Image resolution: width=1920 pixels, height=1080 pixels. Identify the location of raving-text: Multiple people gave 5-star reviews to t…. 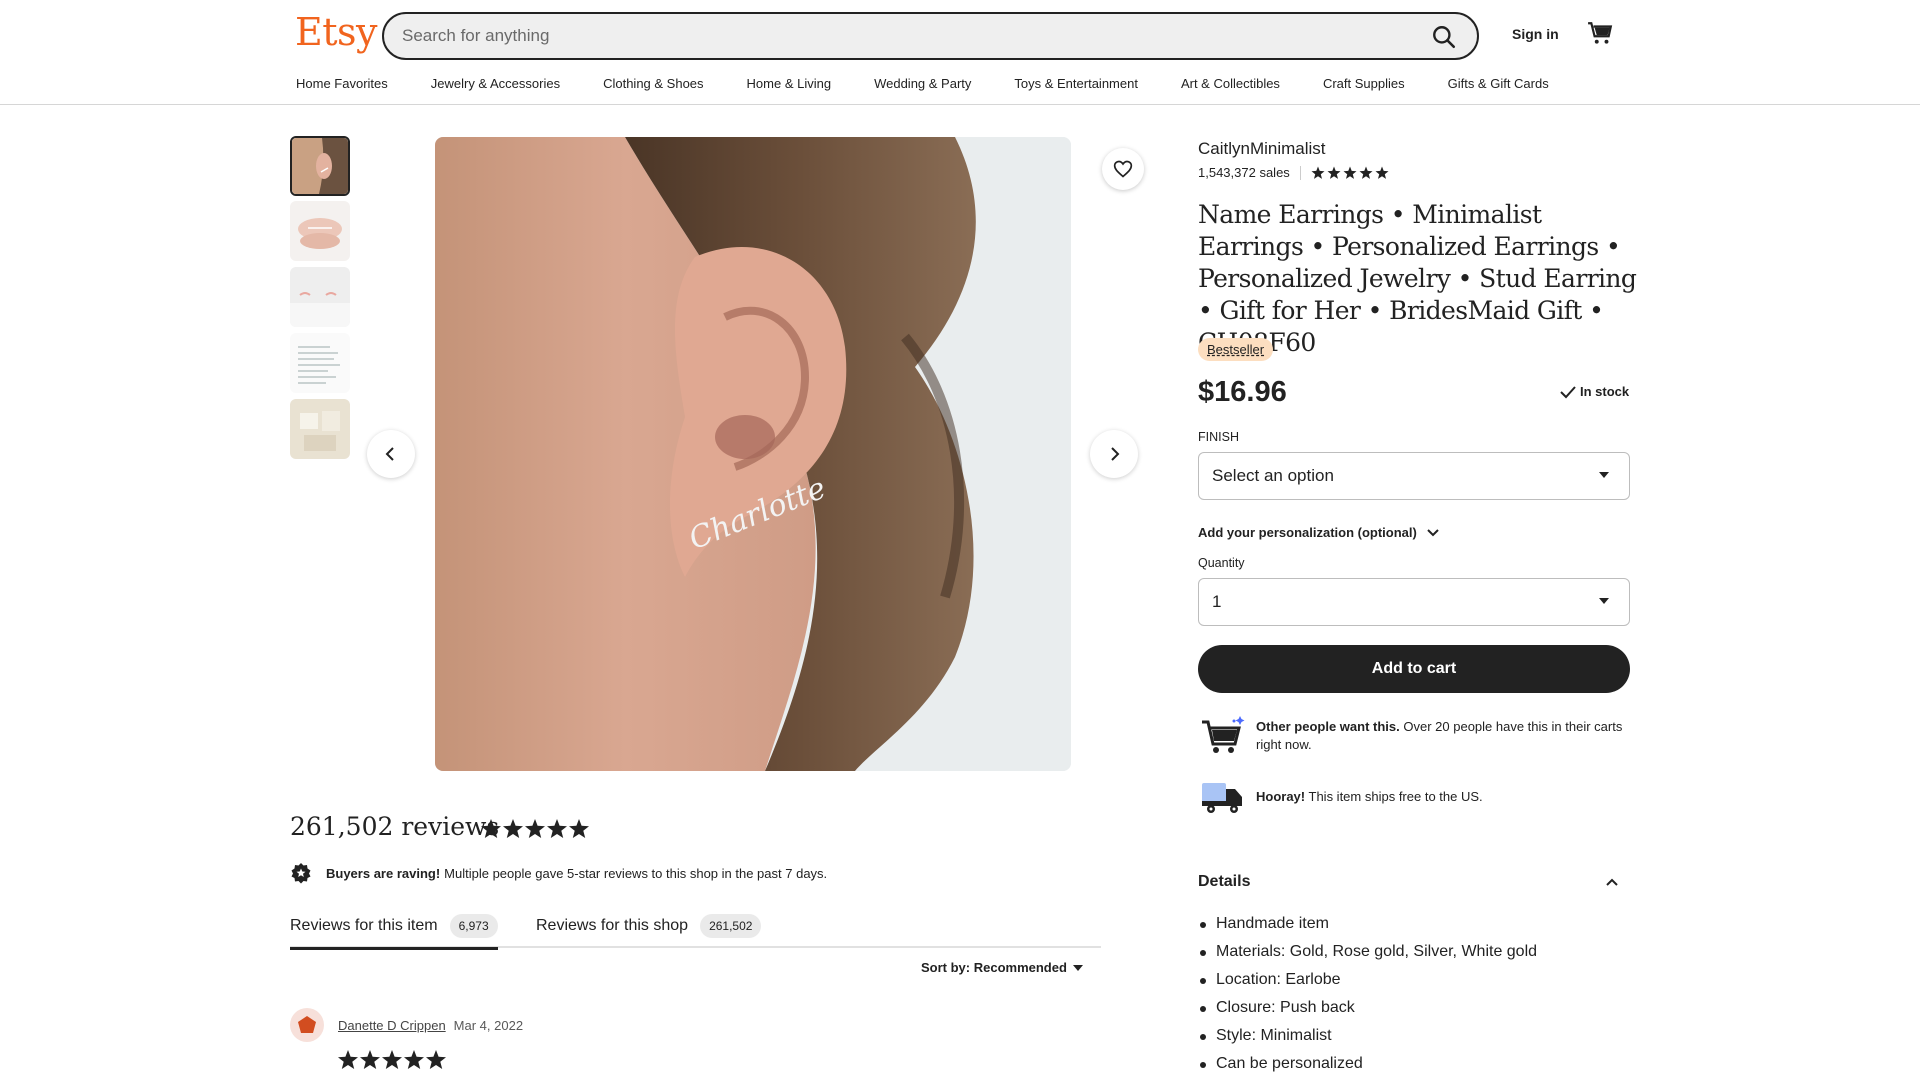
(636, 873).